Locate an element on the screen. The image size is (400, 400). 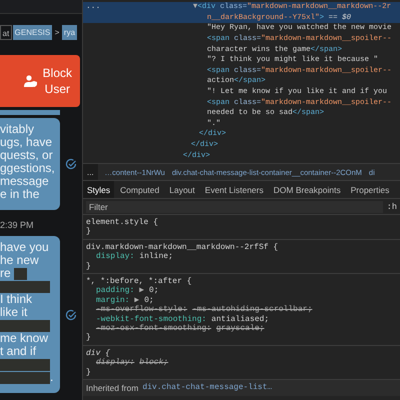
css-property: -moz-osx-font-smoothing: is located at coordinates (154, 329).